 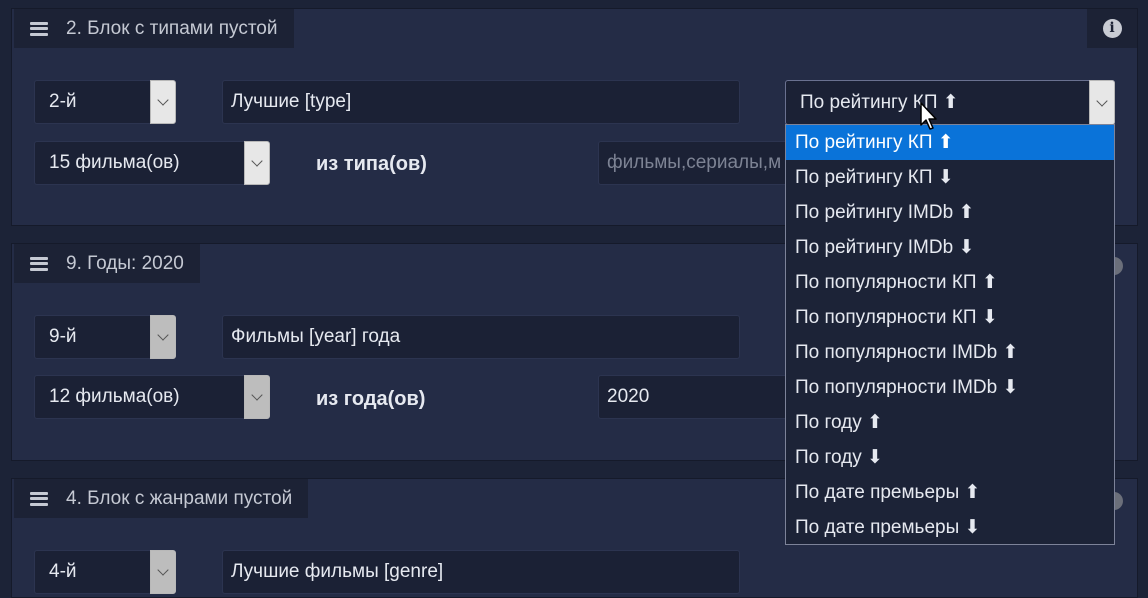 What do you see at coordinates (105, 572) in the screenshot?
I see `position-select: 4-й` at bounding box center [105, 572].